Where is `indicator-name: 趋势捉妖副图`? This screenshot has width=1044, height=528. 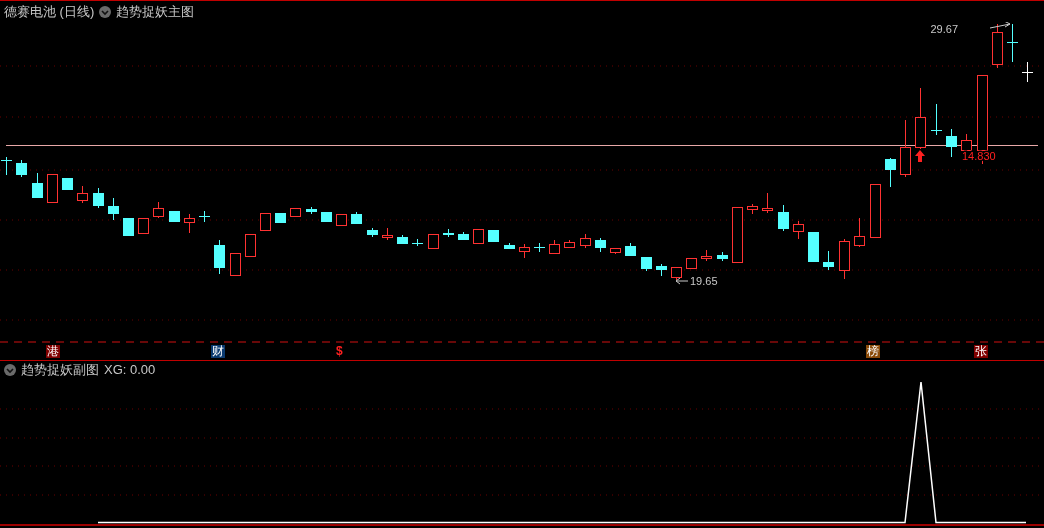
indicator-name: 趋势捉妖副图 is located at coordinates (60, 369).